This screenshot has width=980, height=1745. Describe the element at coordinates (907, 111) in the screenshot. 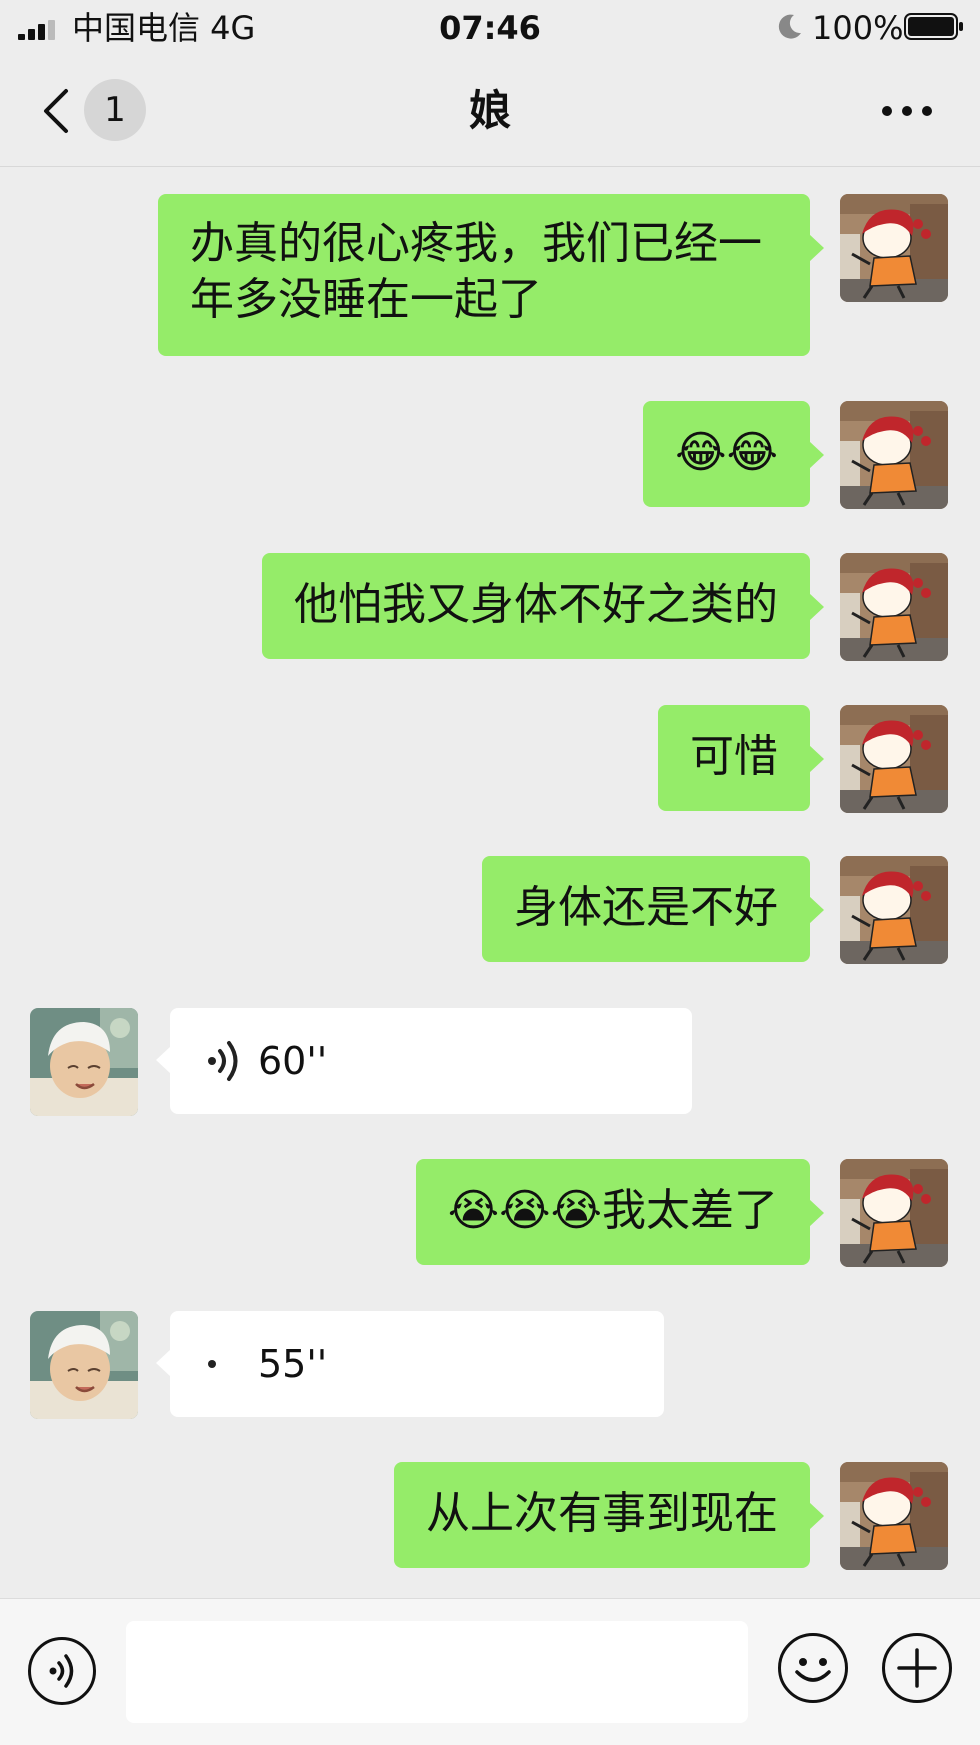

I see `more-options-icon` at that location.